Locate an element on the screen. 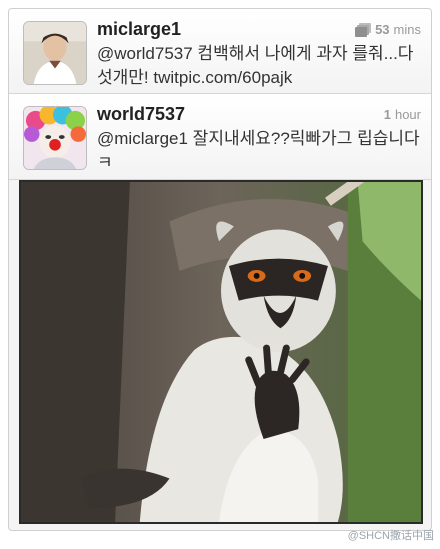 Image resolution: width=440 pixels, height=549 pixels. timestamp: 1 hour is located at coordinates (402, 114).